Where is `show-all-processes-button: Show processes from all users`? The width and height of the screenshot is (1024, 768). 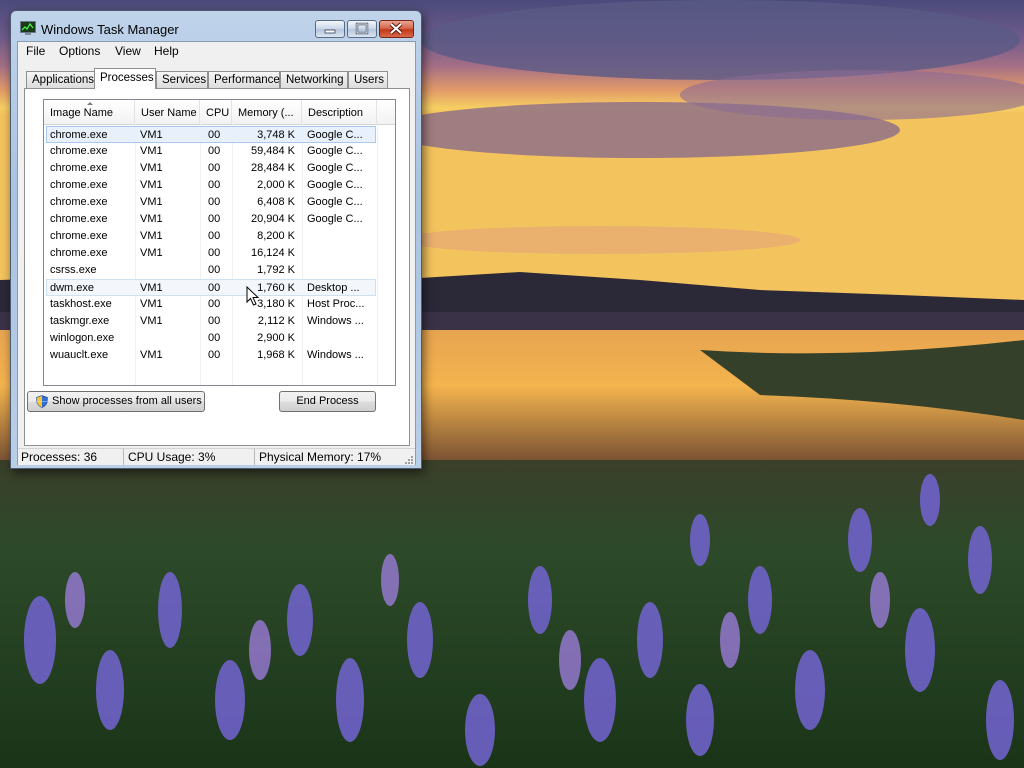
show-all-processes-button: Show processes from all users is located at coordinates (116, 401).